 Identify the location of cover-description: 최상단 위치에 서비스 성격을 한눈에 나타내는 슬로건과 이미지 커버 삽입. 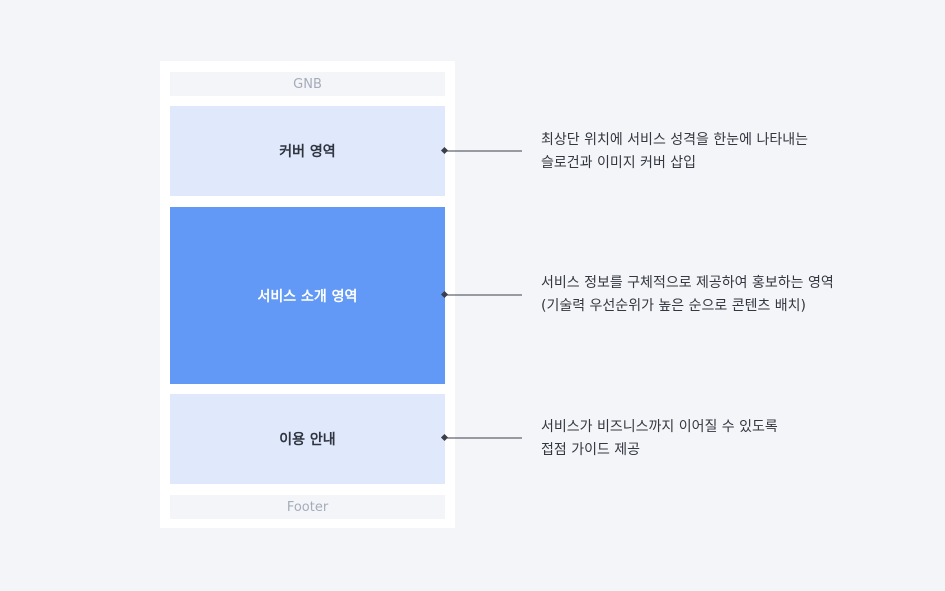
(711, 152).